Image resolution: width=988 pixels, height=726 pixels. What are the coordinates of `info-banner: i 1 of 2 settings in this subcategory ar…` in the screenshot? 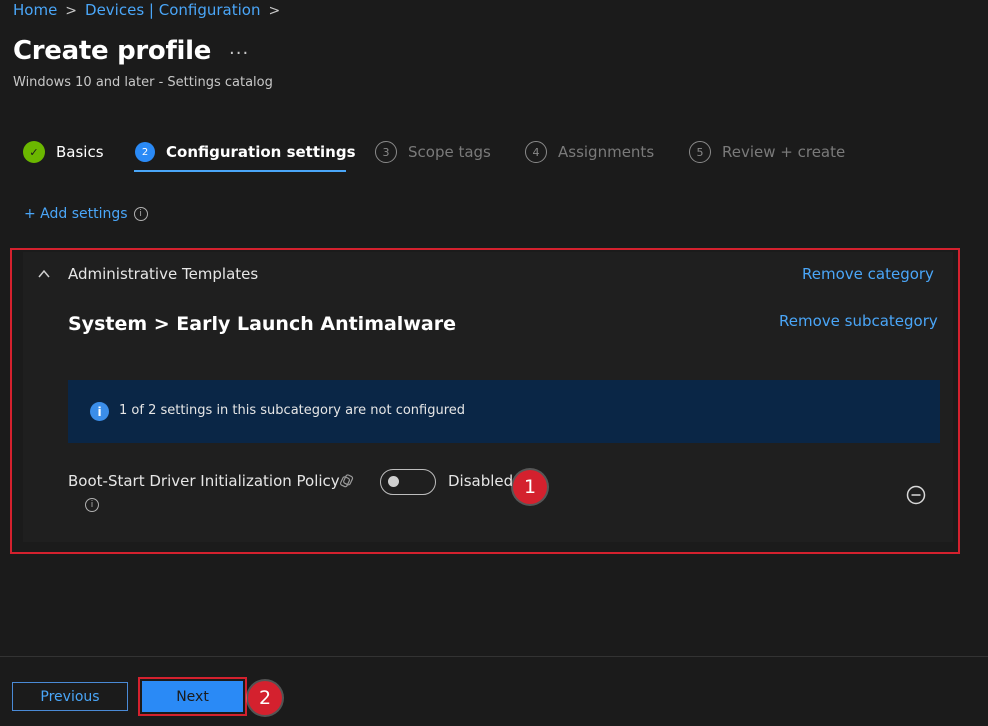 It's located at (504, 411).